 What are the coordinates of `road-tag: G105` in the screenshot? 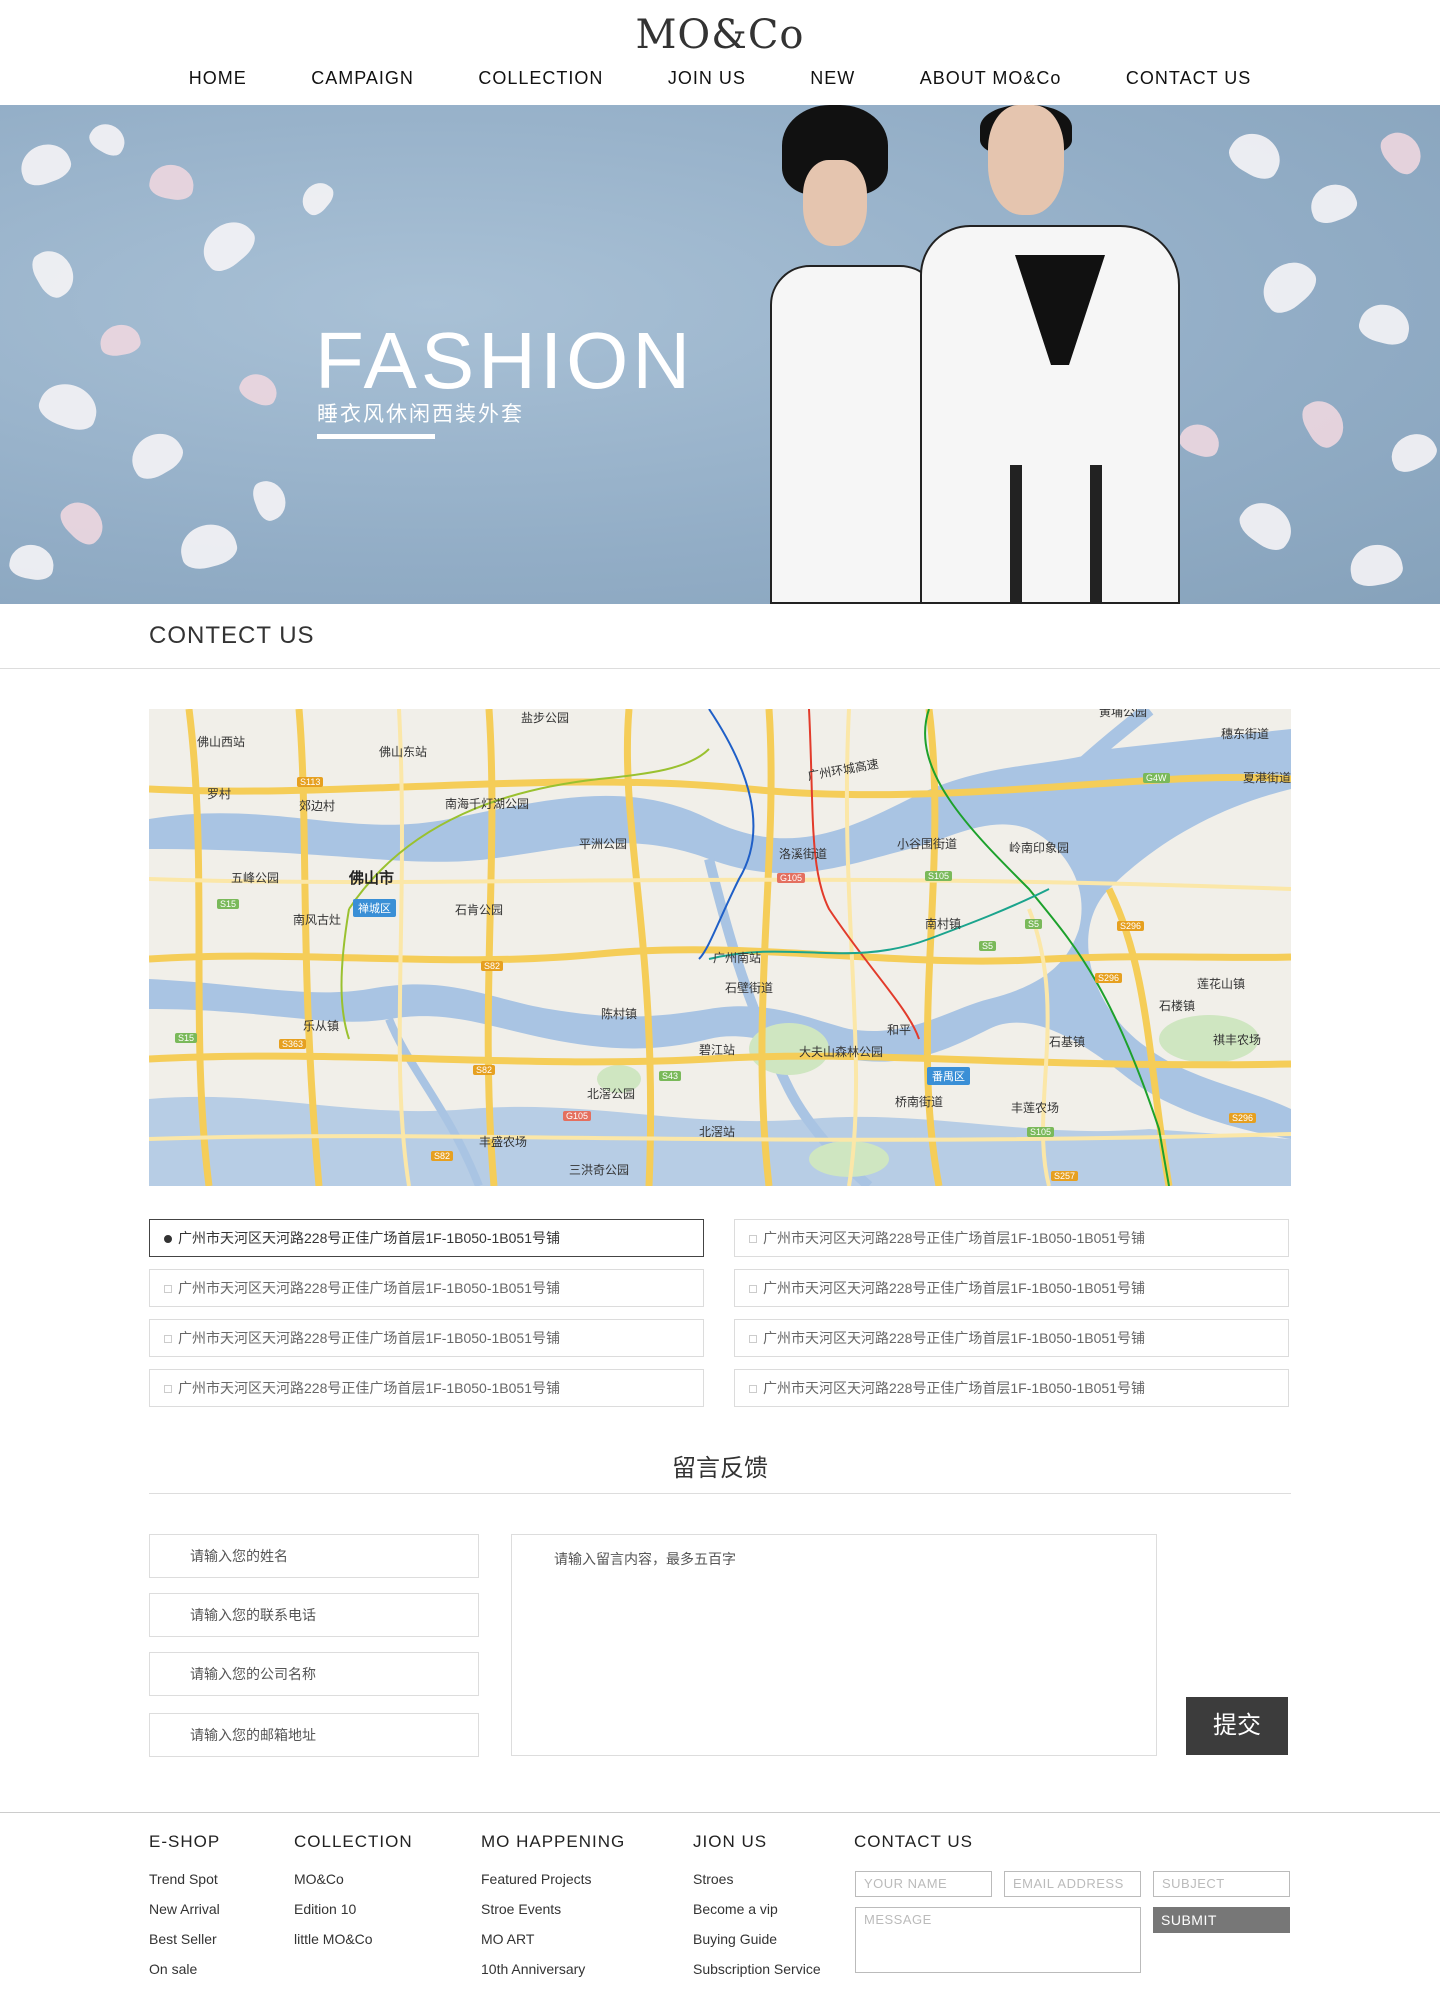 It's located at (577, 1116).